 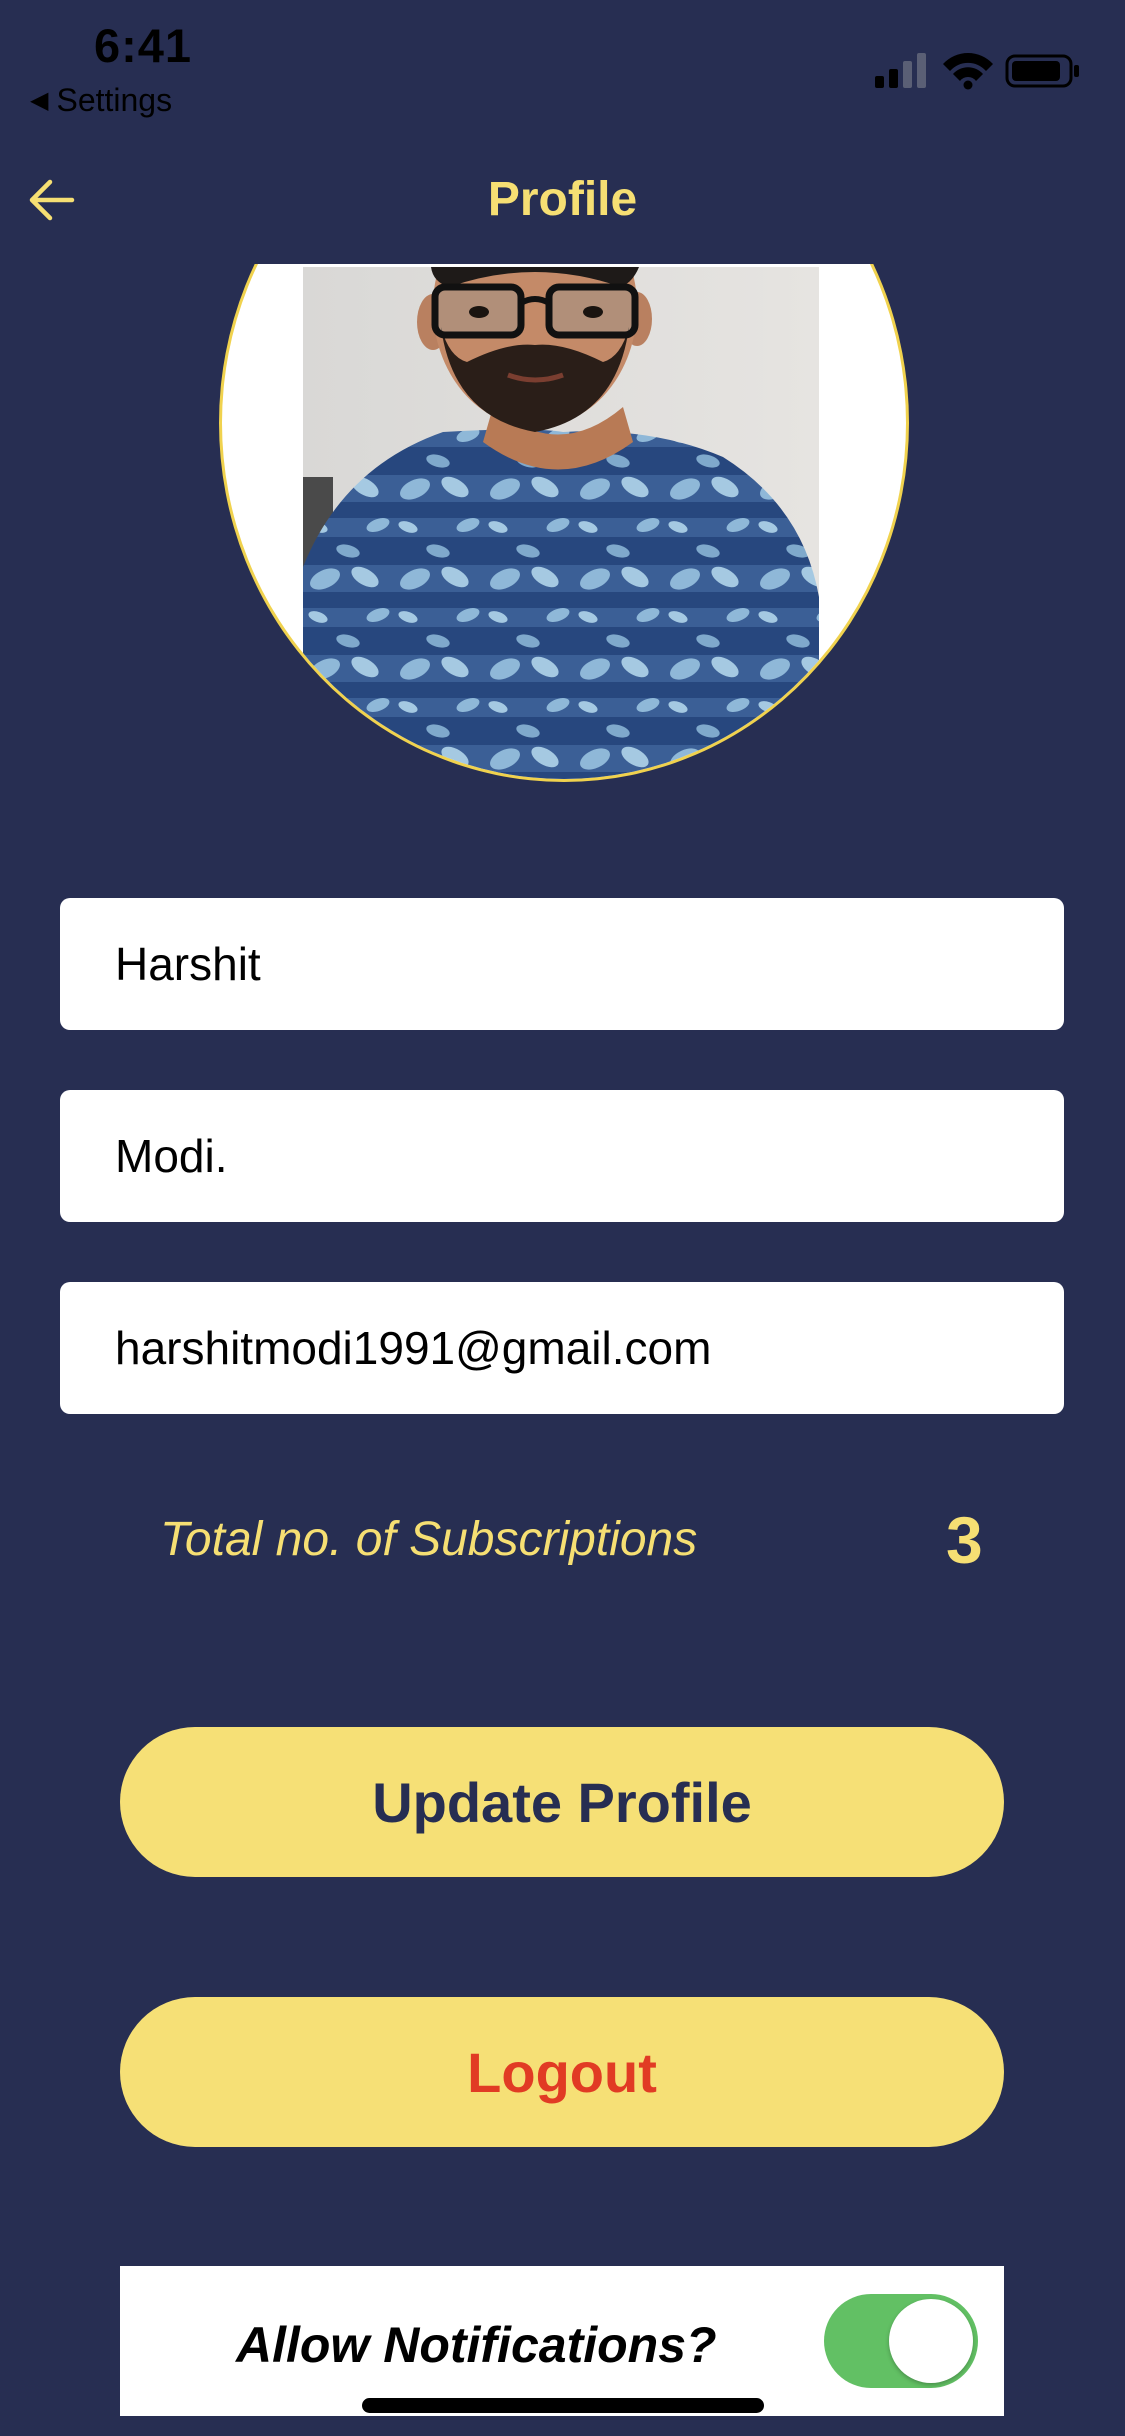 I want to click on toggle-knob, so click(x=931, y=2341).